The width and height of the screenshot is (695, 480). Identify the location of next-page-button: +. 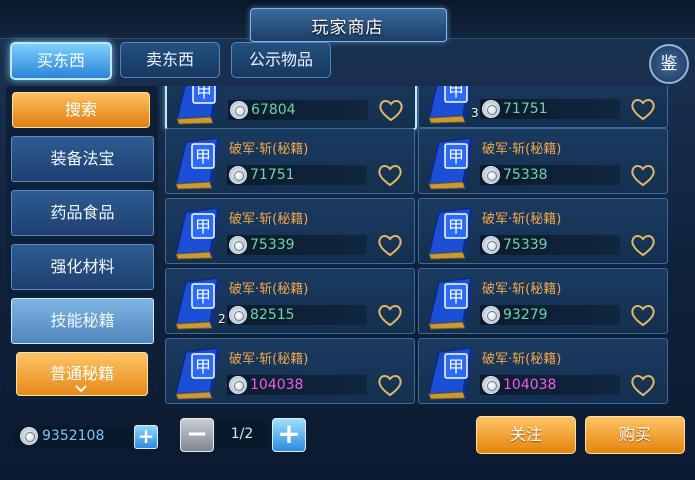
(289, 435).